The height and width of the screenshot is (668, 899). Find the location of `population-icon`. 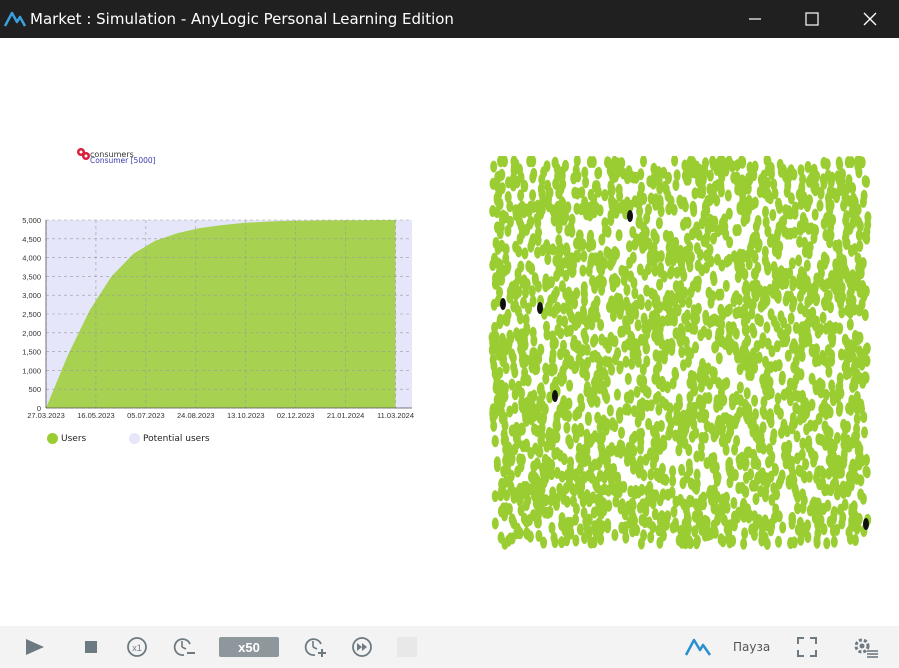

population-icon is located at coordinates (83, 155).